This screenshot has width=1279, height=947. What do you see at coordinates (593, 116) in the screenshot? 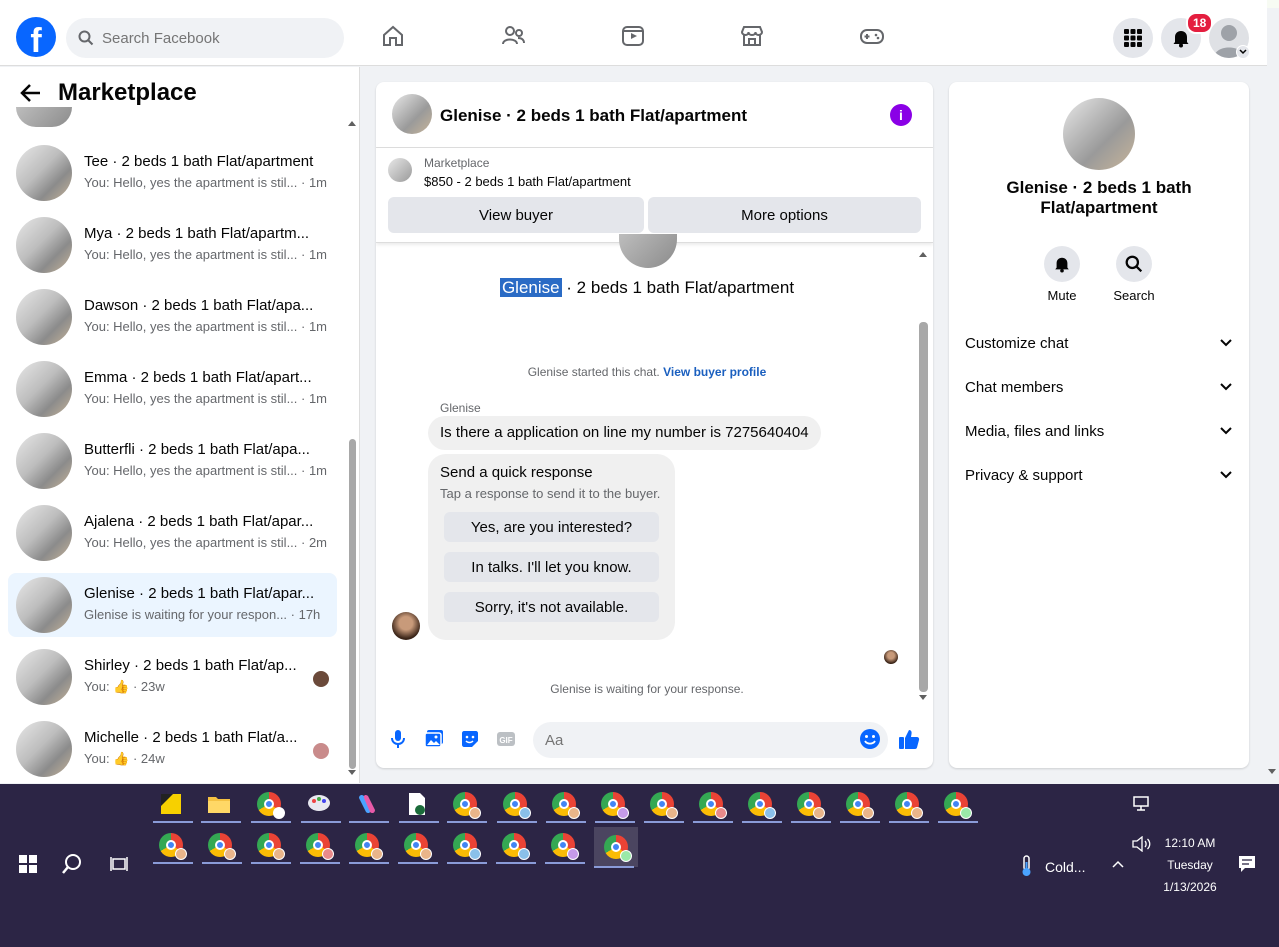
I see `chat-title: Glenise · 2 beds 1 bath Flat/apartment` at bounding box center [593, 116].